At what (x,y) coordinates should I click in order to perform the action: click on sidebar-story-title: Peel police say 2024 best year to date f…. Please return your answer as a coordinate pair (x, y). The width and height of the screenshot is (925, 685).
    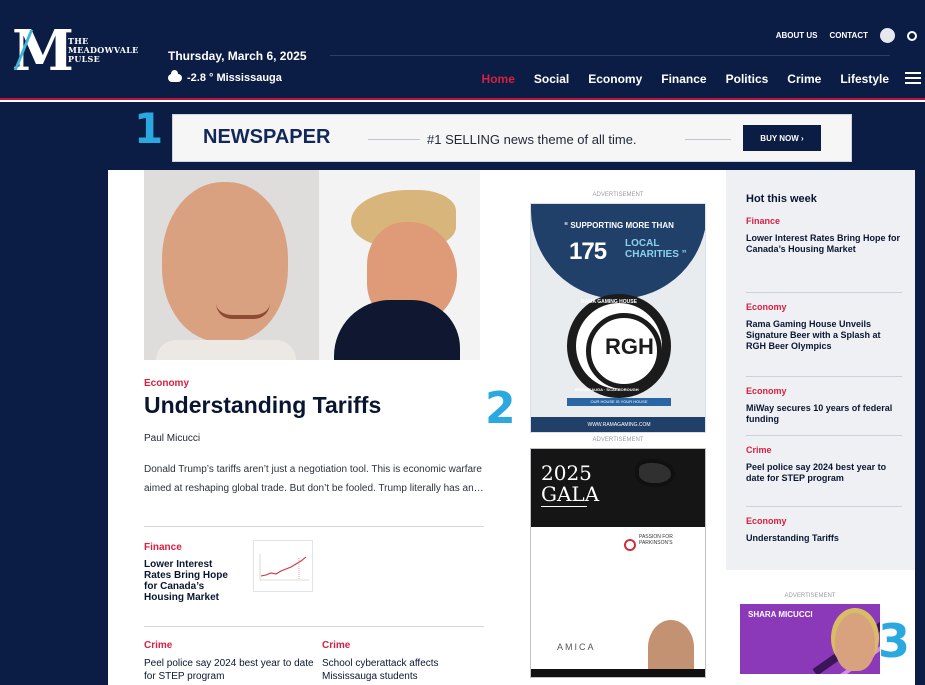
    Looking at the image, I should click on (824, 473).